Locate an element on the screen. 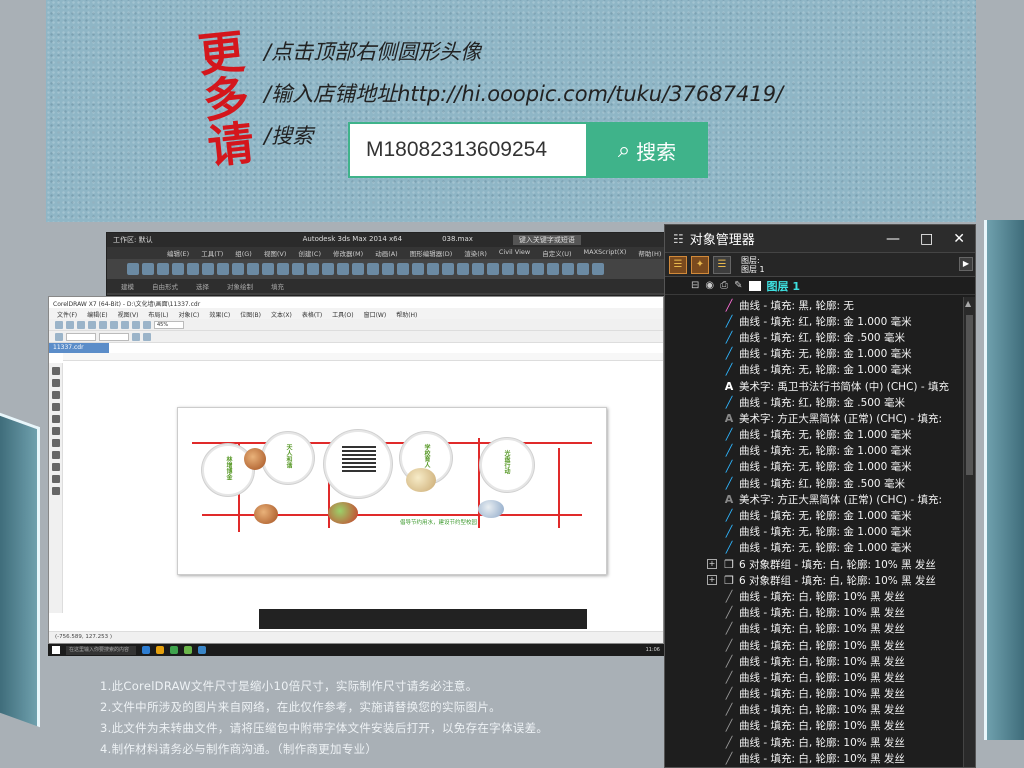 This screenshot has width=1024, height=768. max-menu-item: MAXScript(X) is located at coordinates (605, 253).